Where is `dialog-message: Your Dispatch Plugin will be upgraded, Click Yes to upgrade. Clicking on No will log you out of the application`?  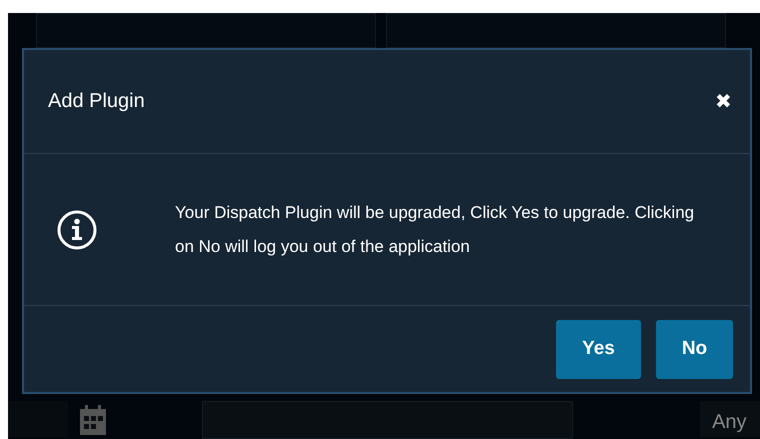
dialog-message: Your Dispatch Plugin will be upgraded, Click Yes to upgrade. Clicking on No will log you out of the application is located at coordinates (435, 230).